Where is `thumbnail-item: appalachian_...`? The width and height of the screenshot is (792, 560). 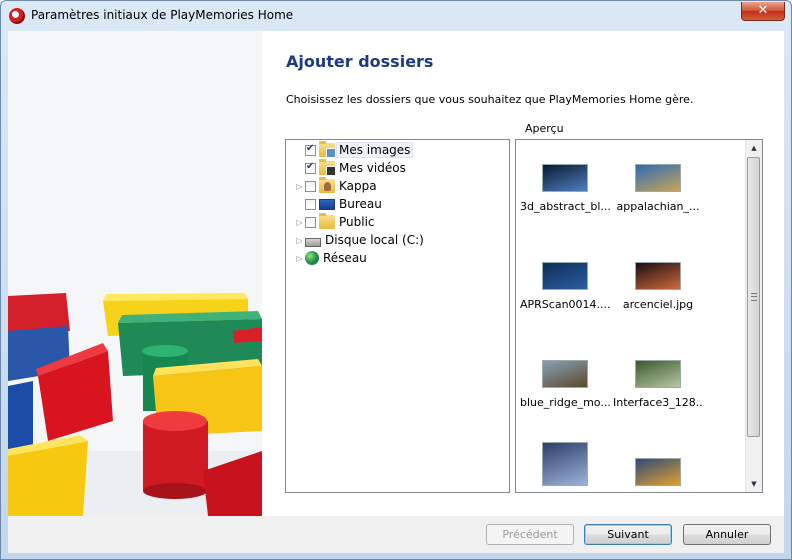 thumbnail-item: appalachian_... is located at coordinates (658, 188).